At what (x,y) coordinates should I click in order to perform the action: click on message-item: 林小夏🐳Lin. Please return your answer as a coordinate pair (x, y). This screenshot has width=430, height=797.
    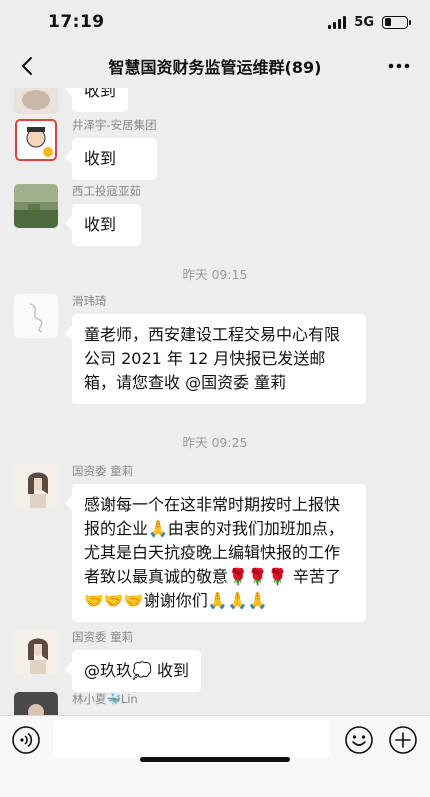
    Looking at the image, I should click on (76, 703).